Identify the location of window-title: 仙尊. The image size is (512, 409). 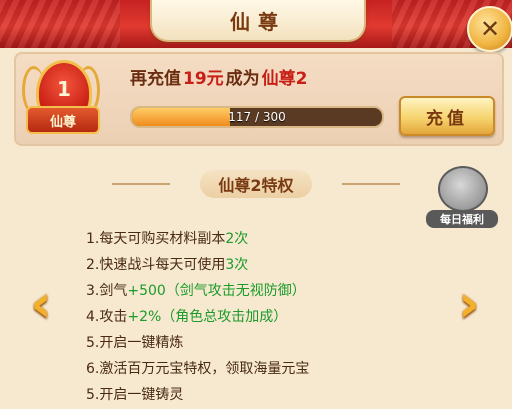
(258, 21).